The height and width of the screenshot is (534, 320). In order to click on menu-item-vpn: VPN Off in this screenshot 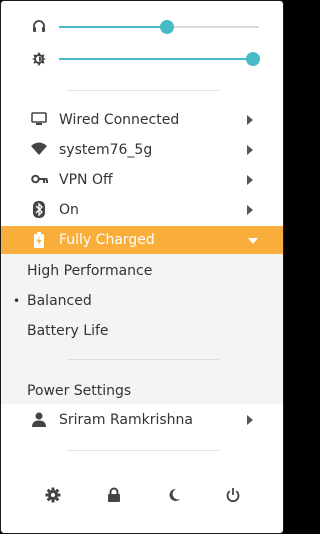, I will do `click(142, 180)`.